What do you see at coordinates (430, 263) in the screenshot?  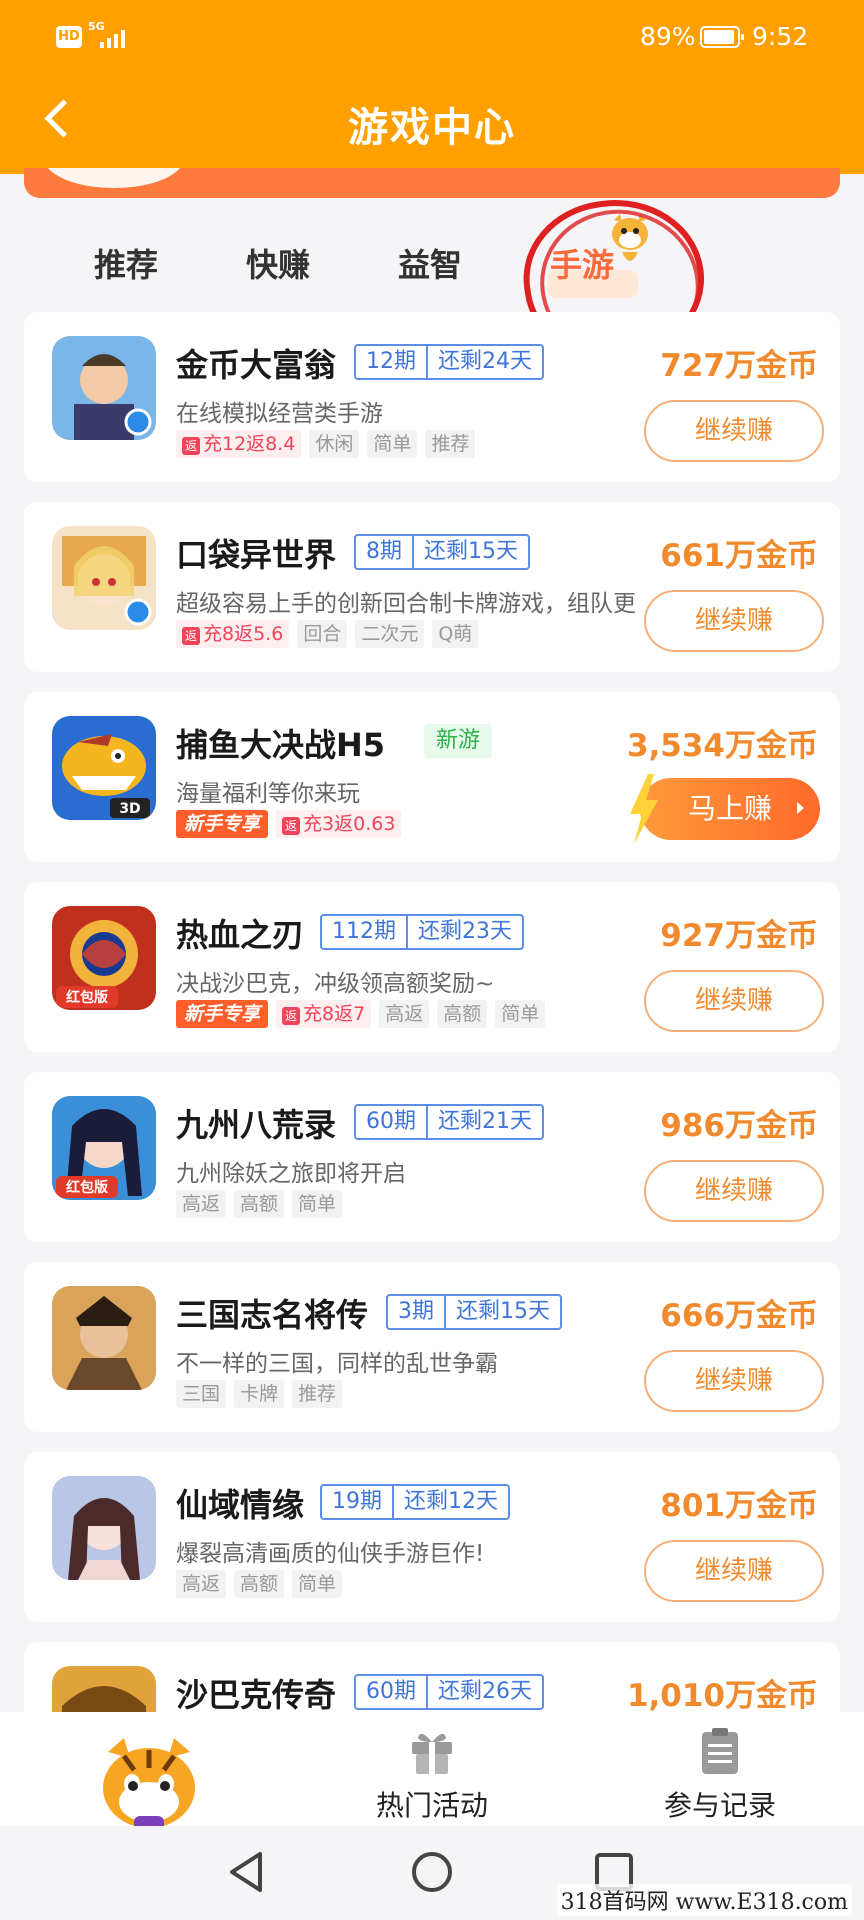 I see `tab-puzzle: 益智` at bounding box center [430, 263].